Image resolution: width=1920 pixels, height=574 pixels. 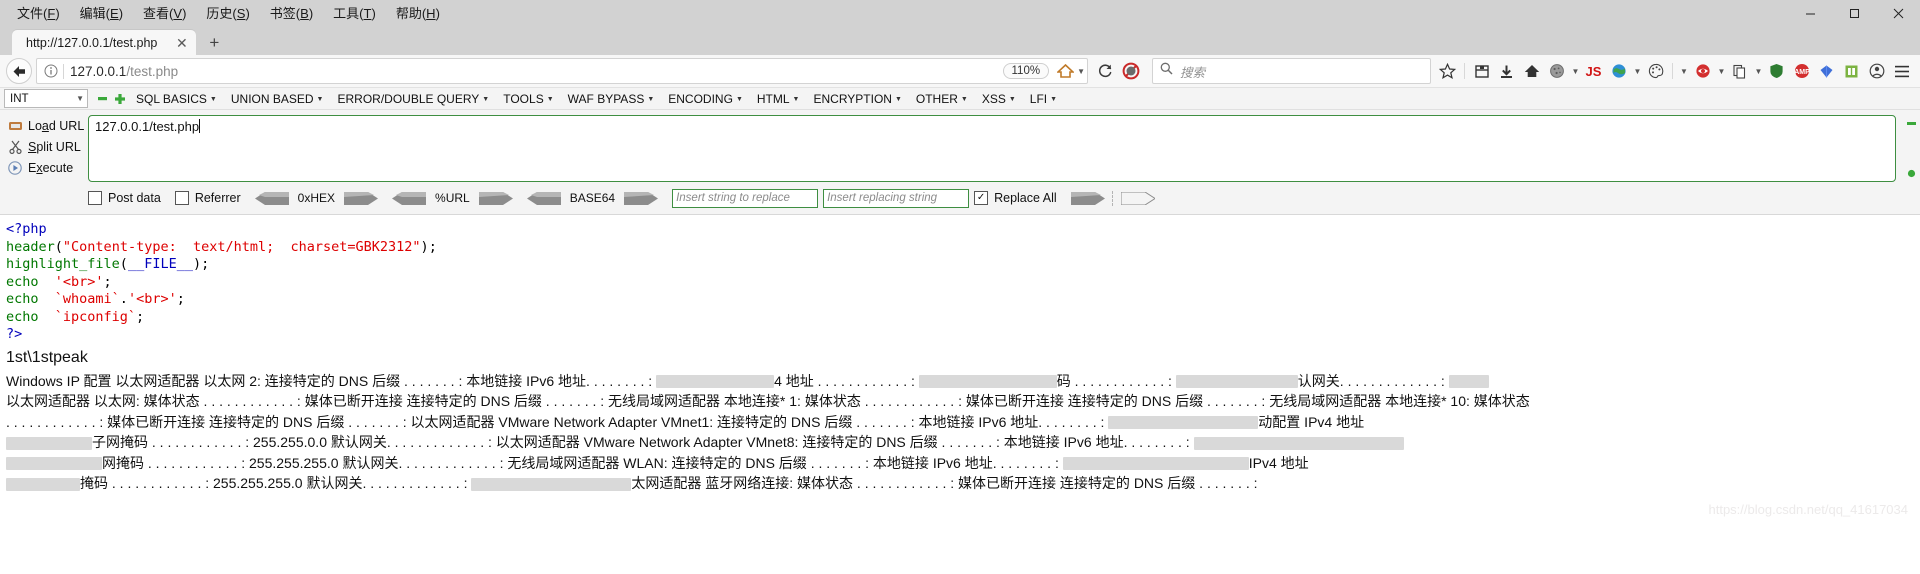 What do you see at coordinates (592, 198) in the screenshot?
I see `base64-label: BASE64` at bounding box center [592, 198].